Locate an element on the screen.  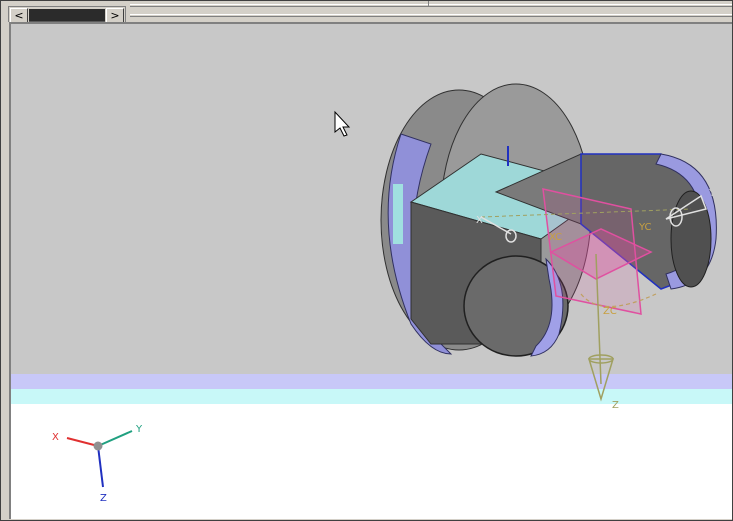
label-zc: ZC is located at coordinates (610, 311).